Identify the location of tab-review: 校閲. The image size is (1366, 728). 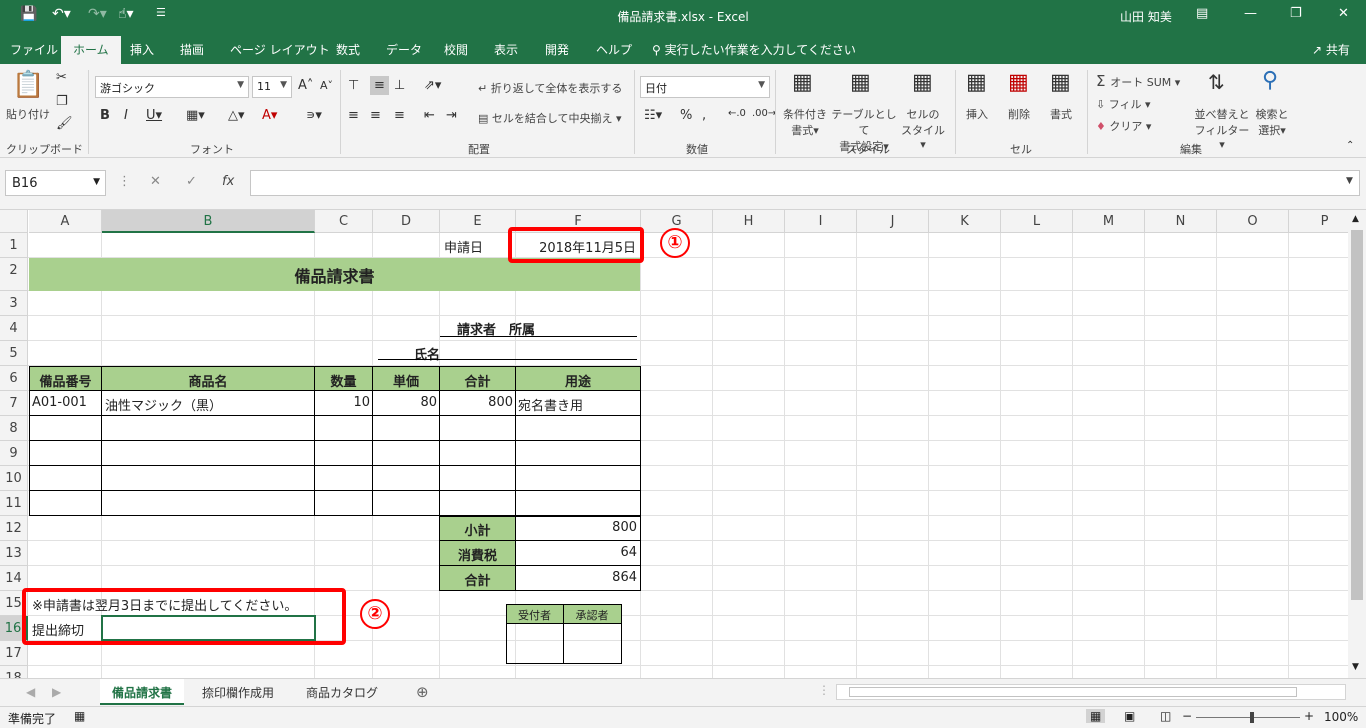
(456, 49).